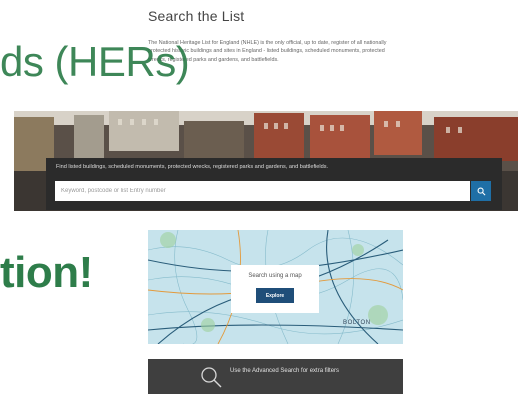  Describe the element at coordinates (275, 295) in the screenshot. I see `explore-button: Explore` at that location.